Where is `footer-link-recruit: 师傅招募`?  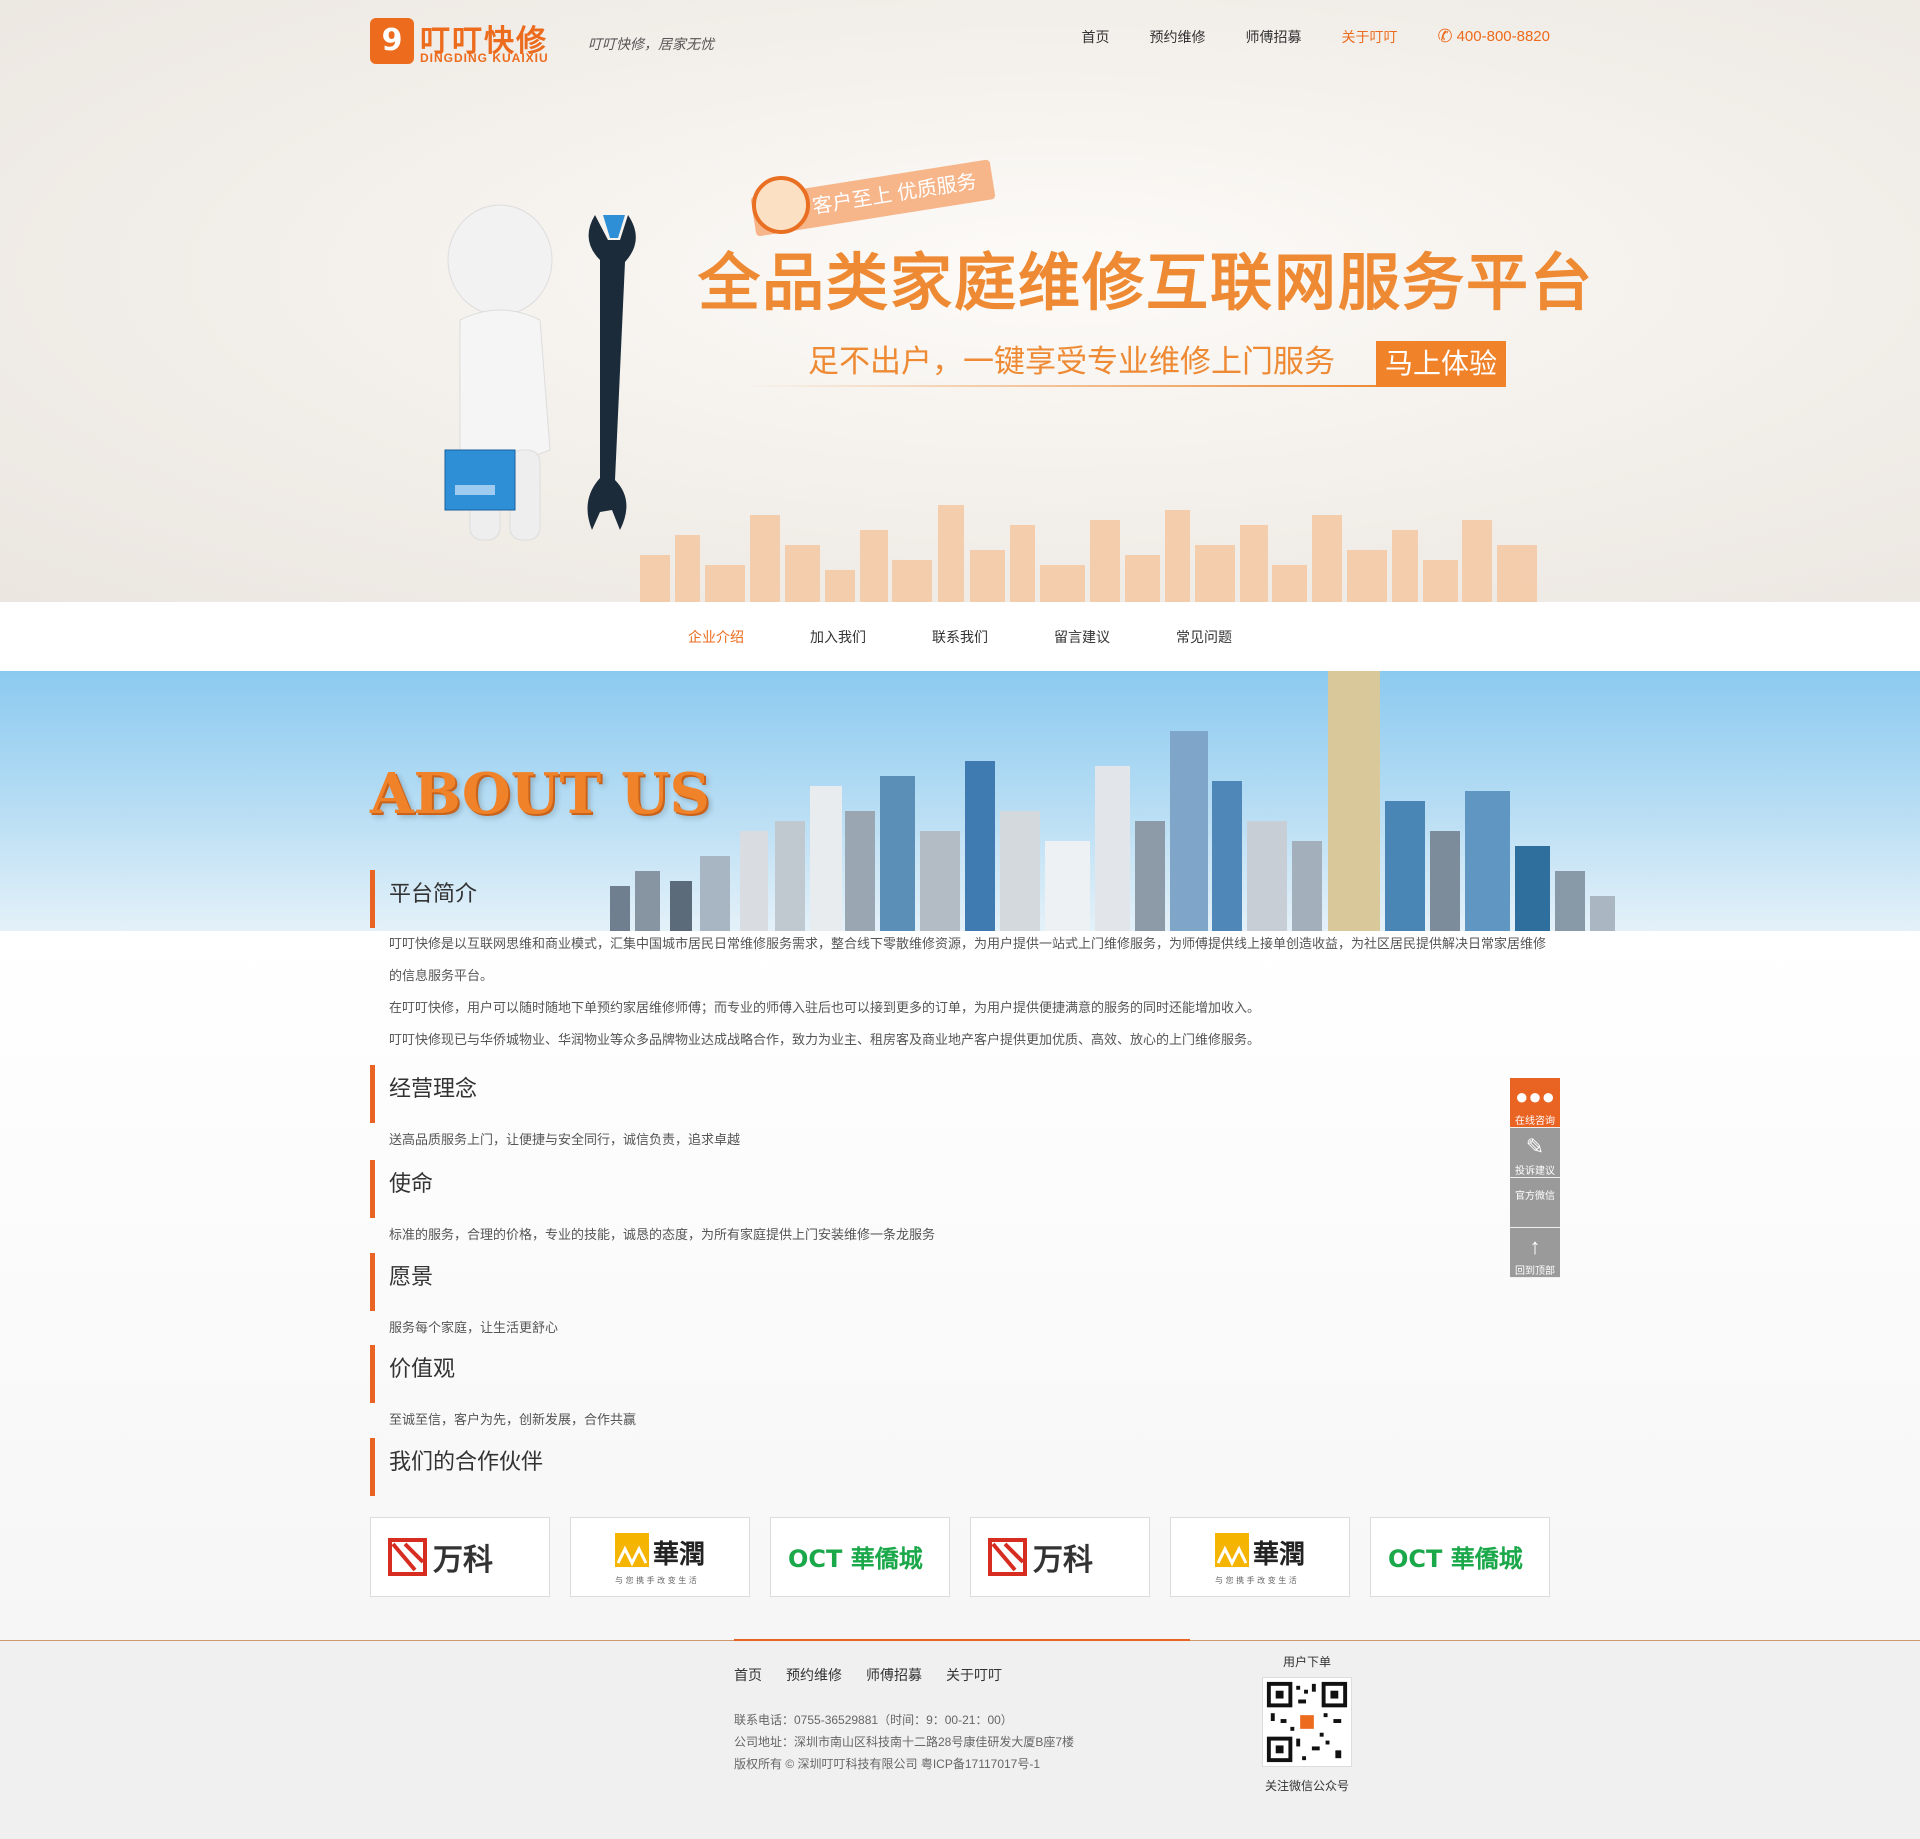 footer-link-recruit: 师傅招募 is located at coordinates (894, 1675).